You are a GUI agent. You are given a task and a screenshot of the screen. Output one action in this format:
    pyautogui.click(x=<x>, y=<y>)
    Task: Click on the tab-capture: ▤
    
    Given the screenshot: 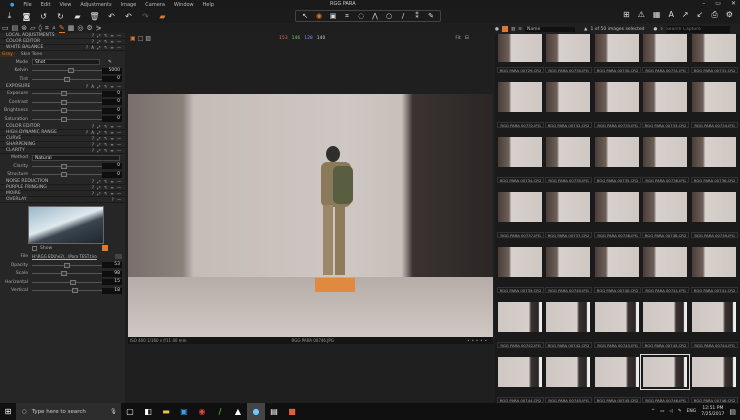 What is the action you would take?
    pyautogui.click(x=15, y=28)
    